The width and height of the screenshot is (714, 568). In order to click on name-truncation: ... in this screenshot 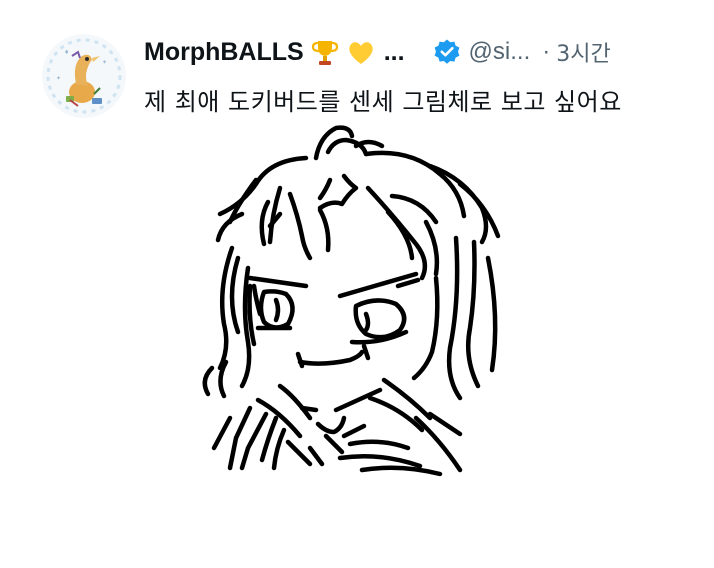, I will do `click(394, 51)`.